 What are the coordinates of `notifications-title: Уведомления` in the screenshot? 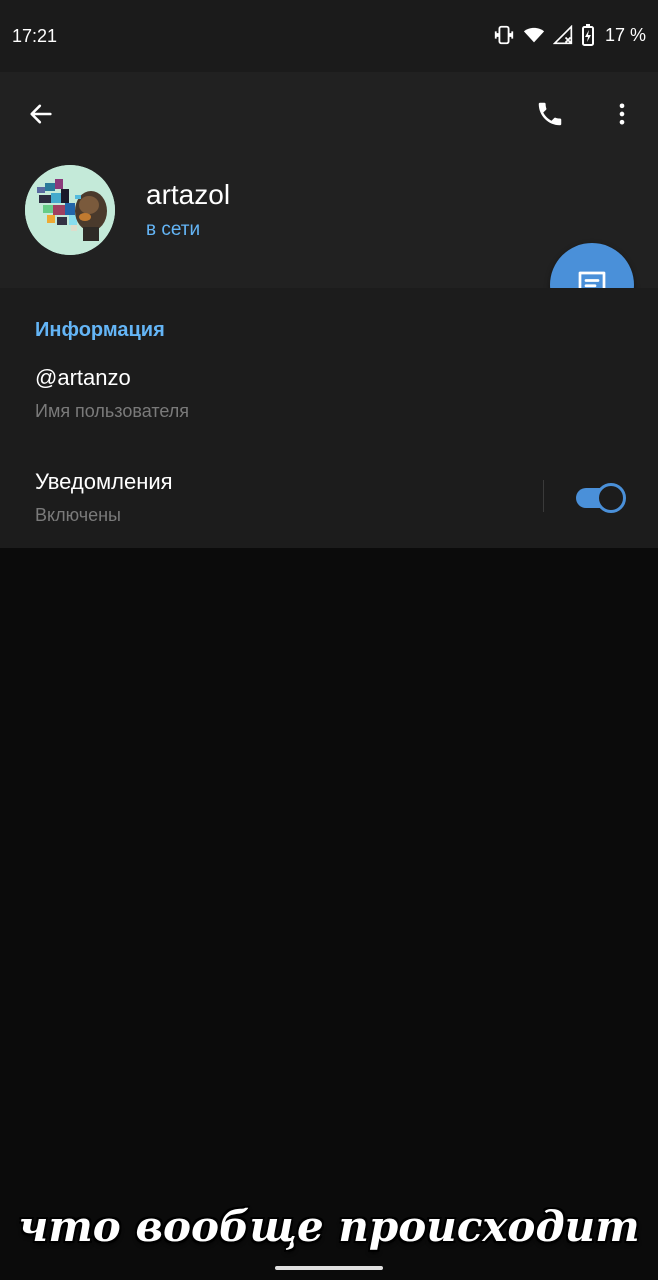 It's located at (104, 482).